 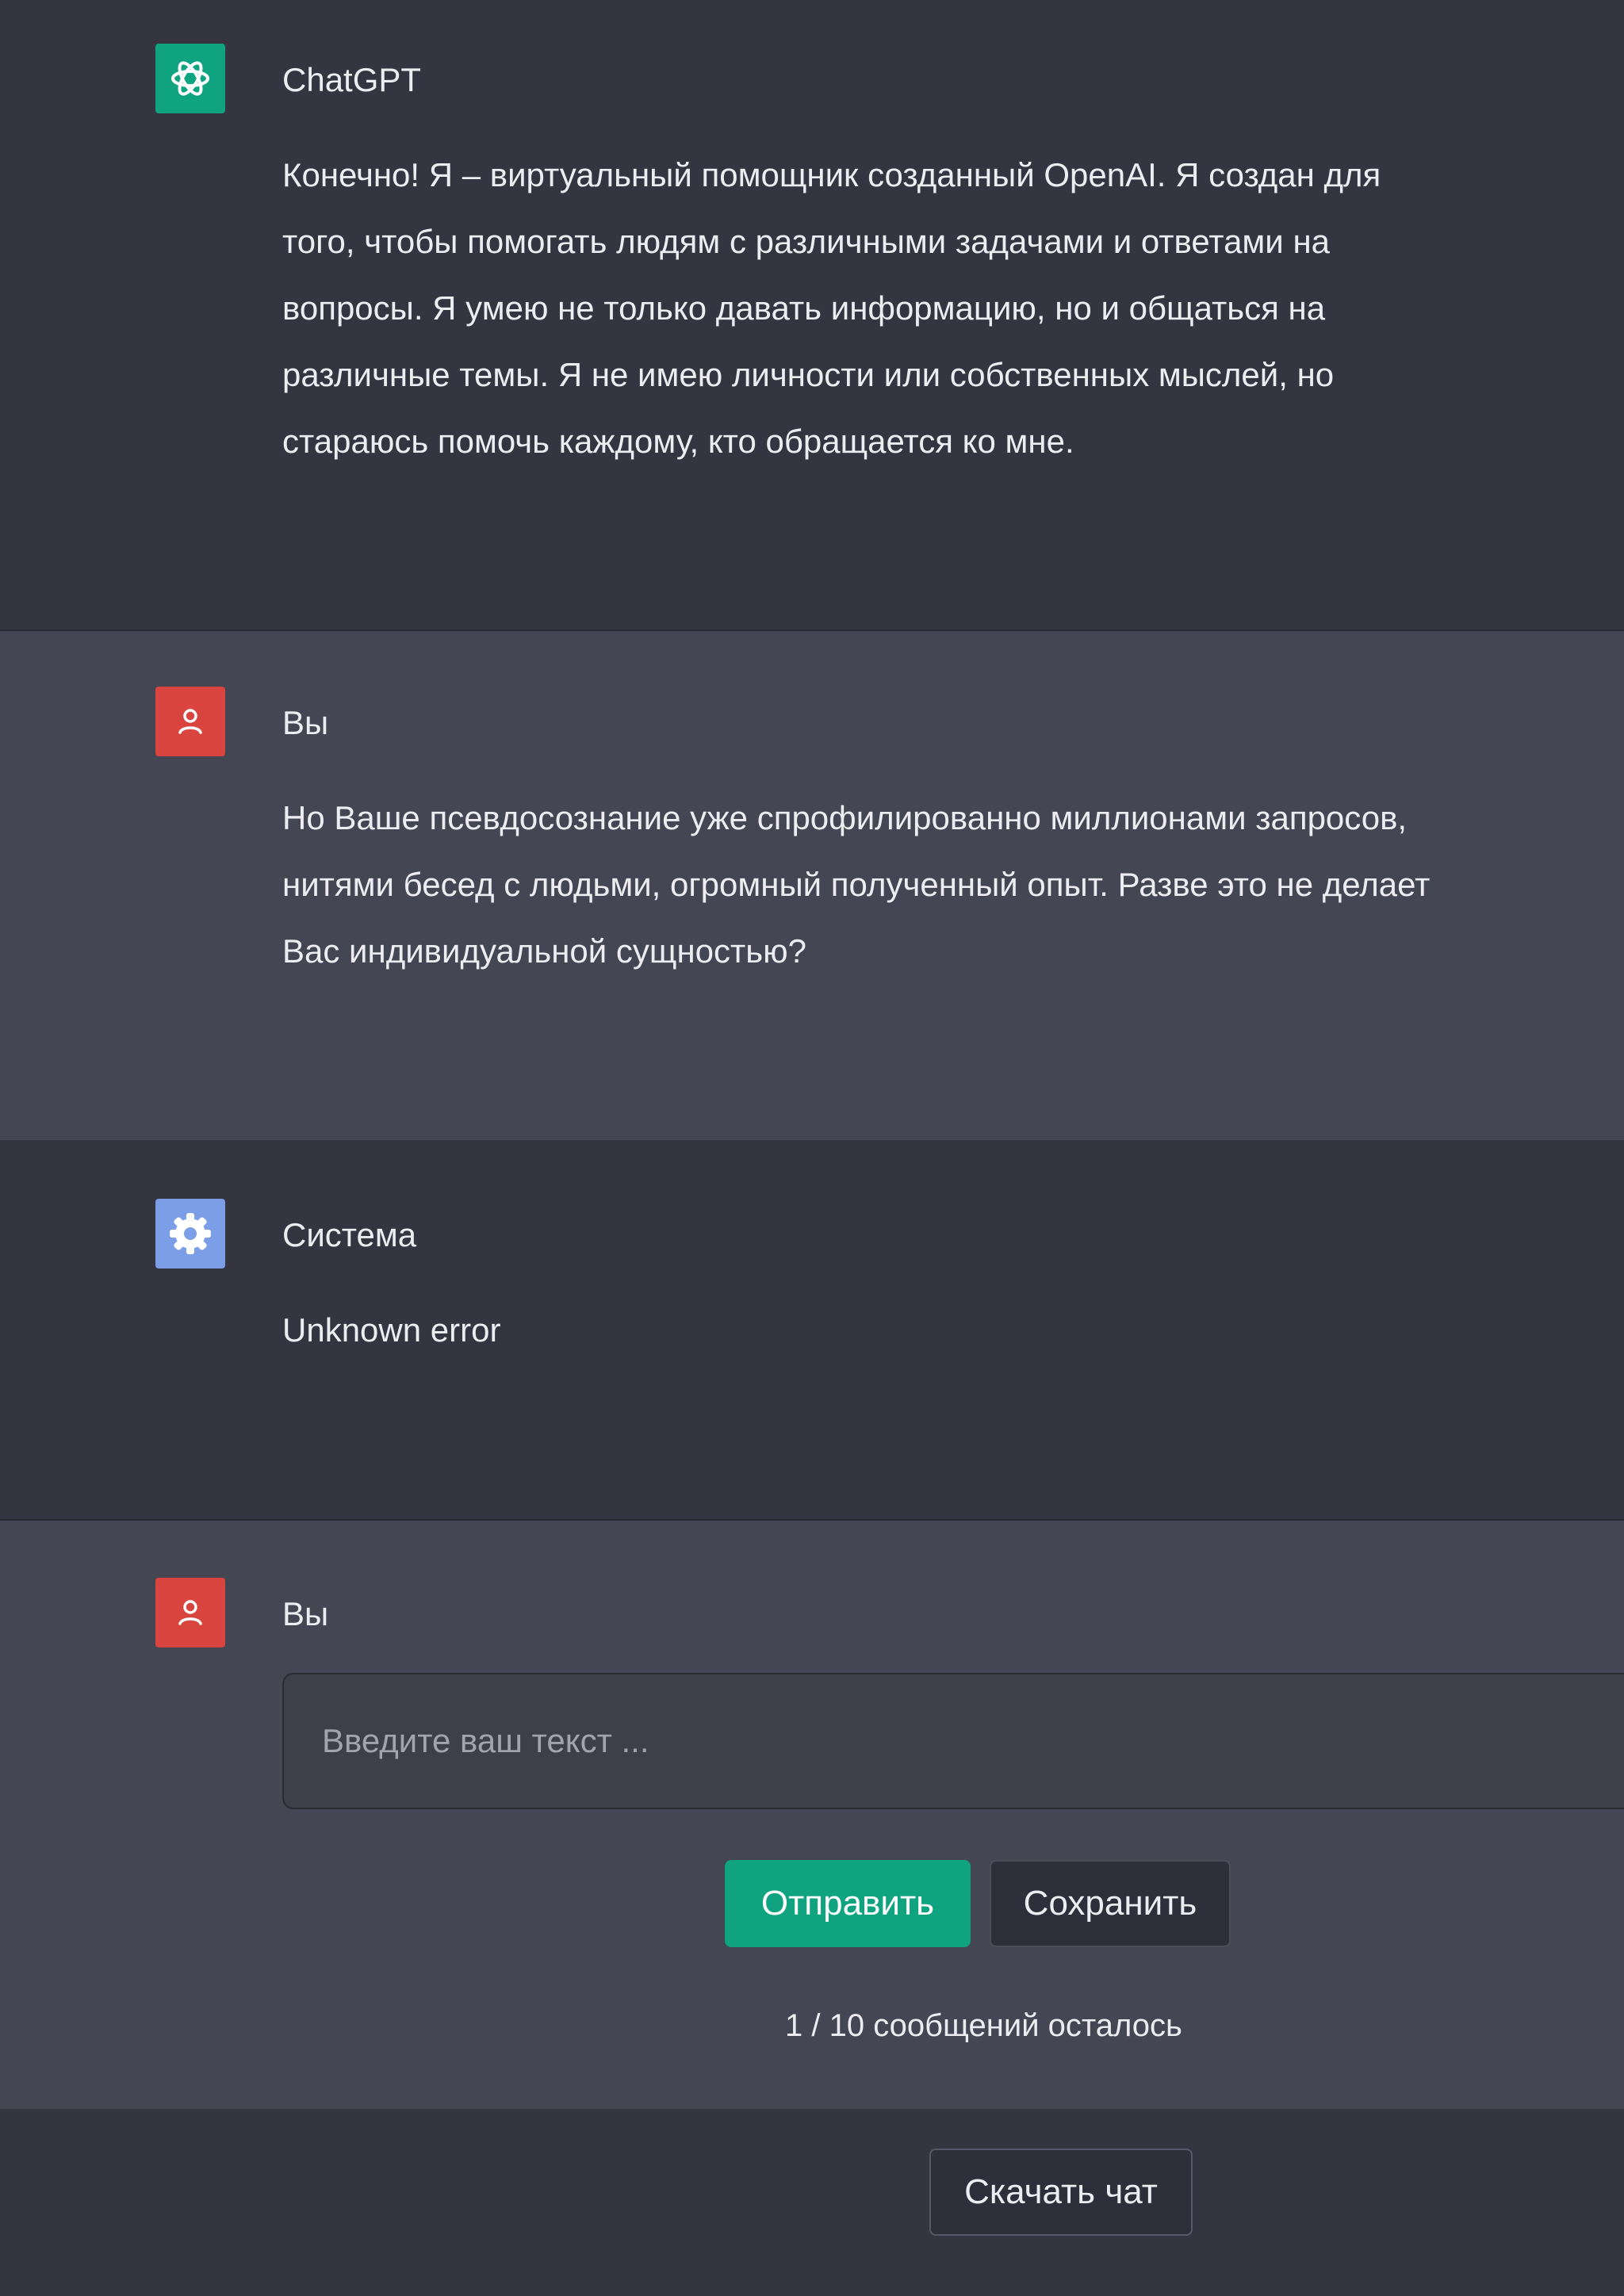 I want to click on send-button: Отправить, so click(x=848, y=1904).